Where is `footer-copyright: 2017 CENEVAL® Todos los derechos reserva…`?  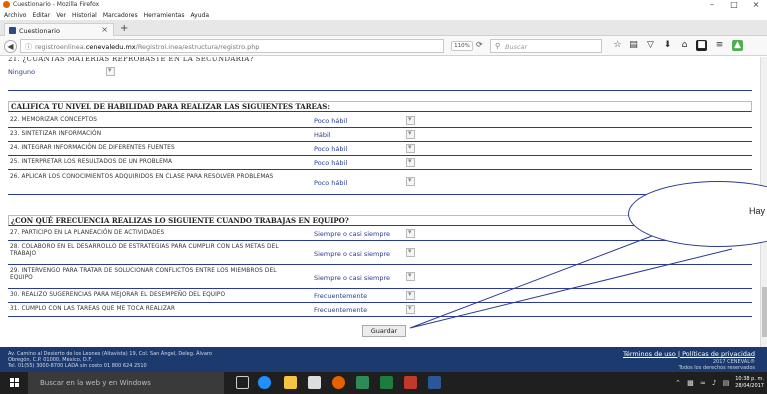
footer-copyright: 2017 CENEVAL® Todos los derechos reserva… is located at coordinates (717, 365).